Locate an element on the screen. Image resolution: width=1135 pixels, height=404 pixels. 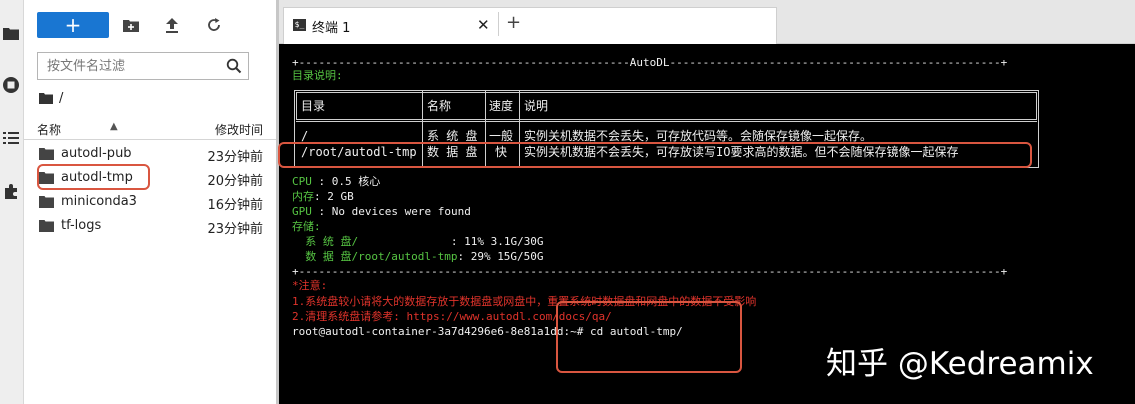
terminal-cpu-line: CPU : 0.5 核心 is located at coordinates (336, 182).